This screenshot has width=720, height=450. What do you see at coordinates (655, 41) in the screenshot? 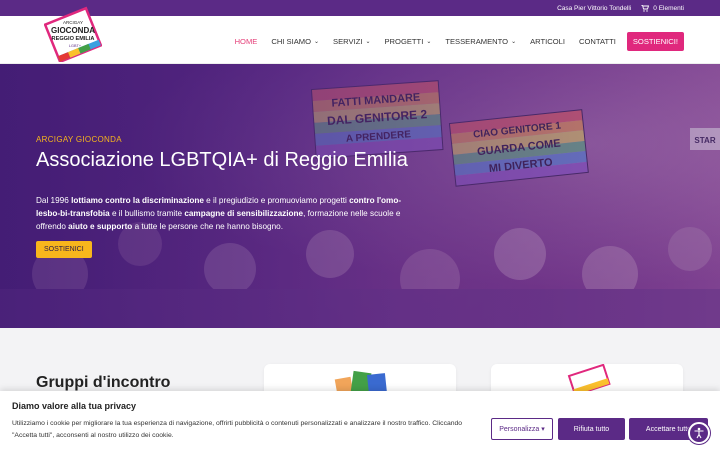
I see `donate-nav-button: SOSTIENICI!` at bounding box center [655, 41].